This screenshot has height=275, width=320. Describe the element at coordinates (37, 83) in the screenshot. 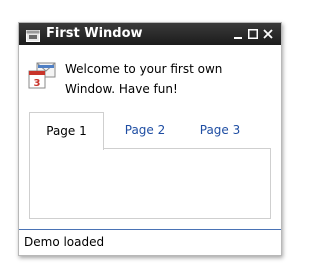

I see `svg-text: 3` at that location.